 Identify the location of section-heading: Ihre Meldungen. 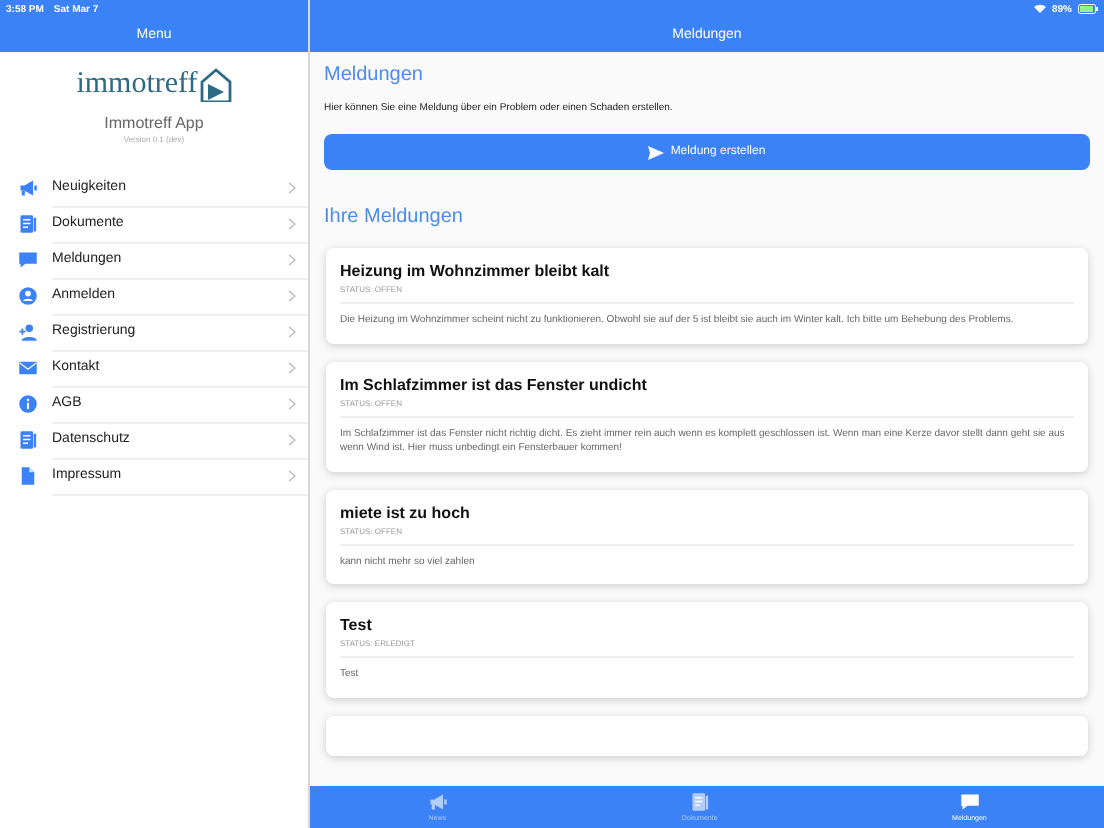
(394, 217).